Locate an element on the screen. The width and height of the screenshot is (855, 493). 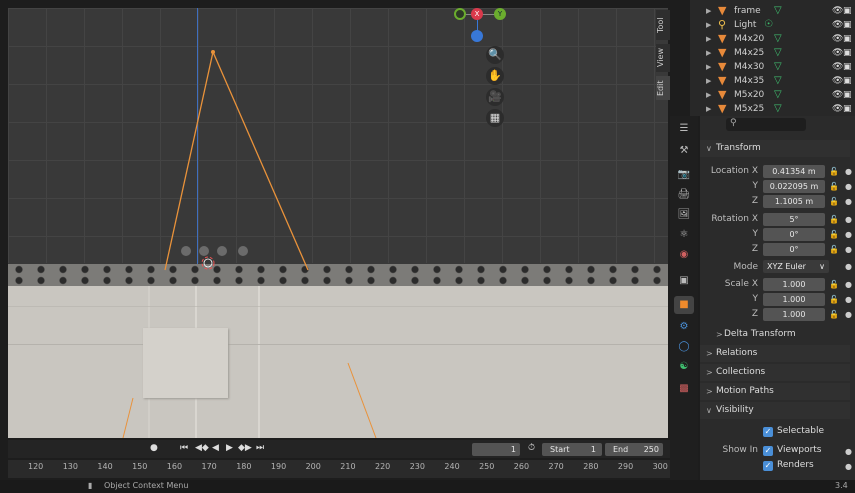
editor-type-icon: ☰ is located at coordinates (684, 129).